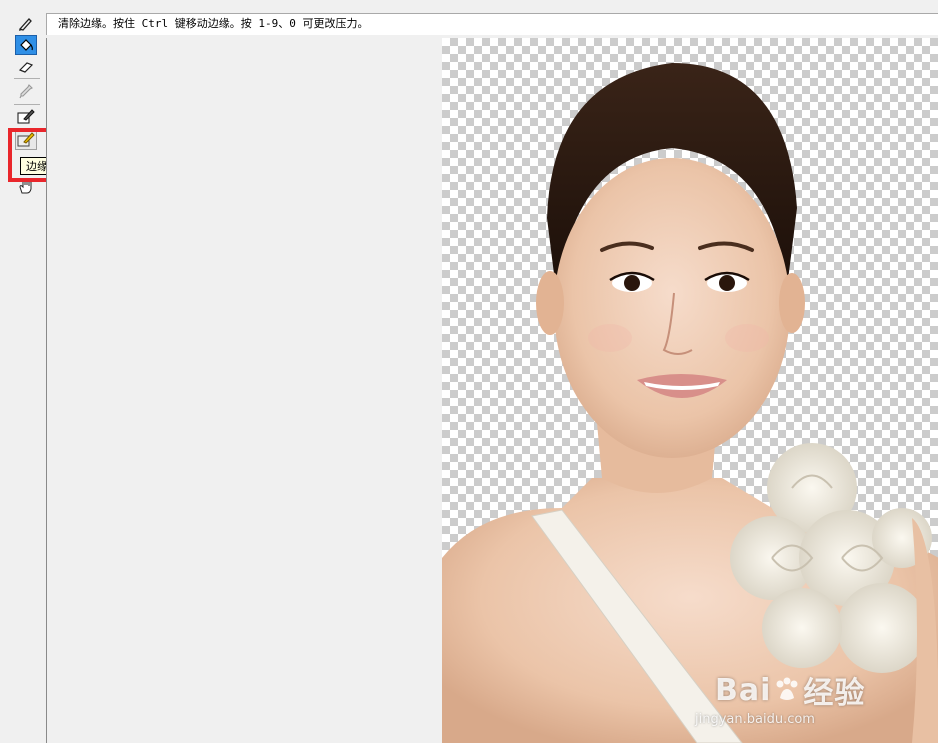  What do you see at coordinates (755, 719) in the screenshot?
I see `watermark-url: jingyan.baidu.com` at bounding box center [755, 719].